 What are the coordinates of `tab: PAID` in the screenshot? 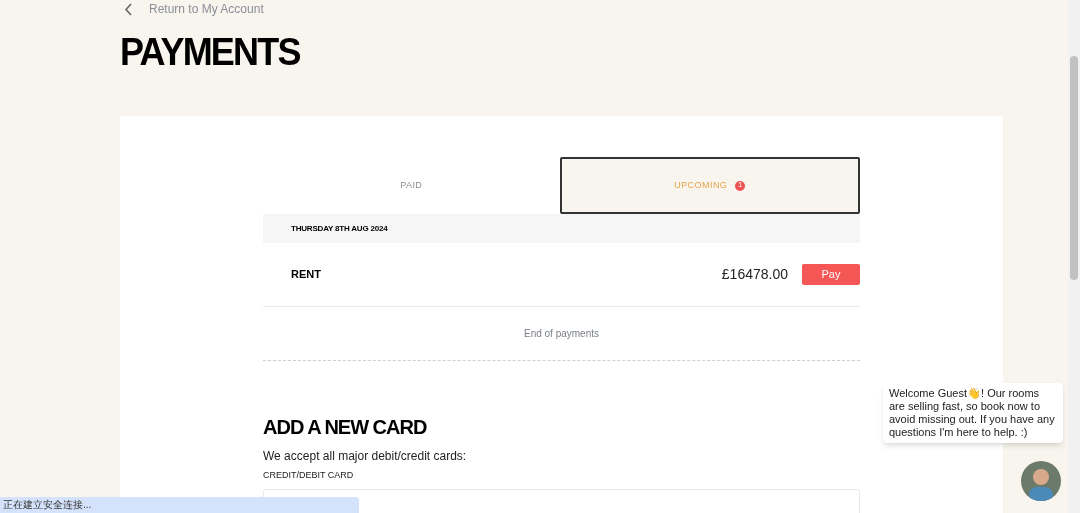 It's located at (411, 185).